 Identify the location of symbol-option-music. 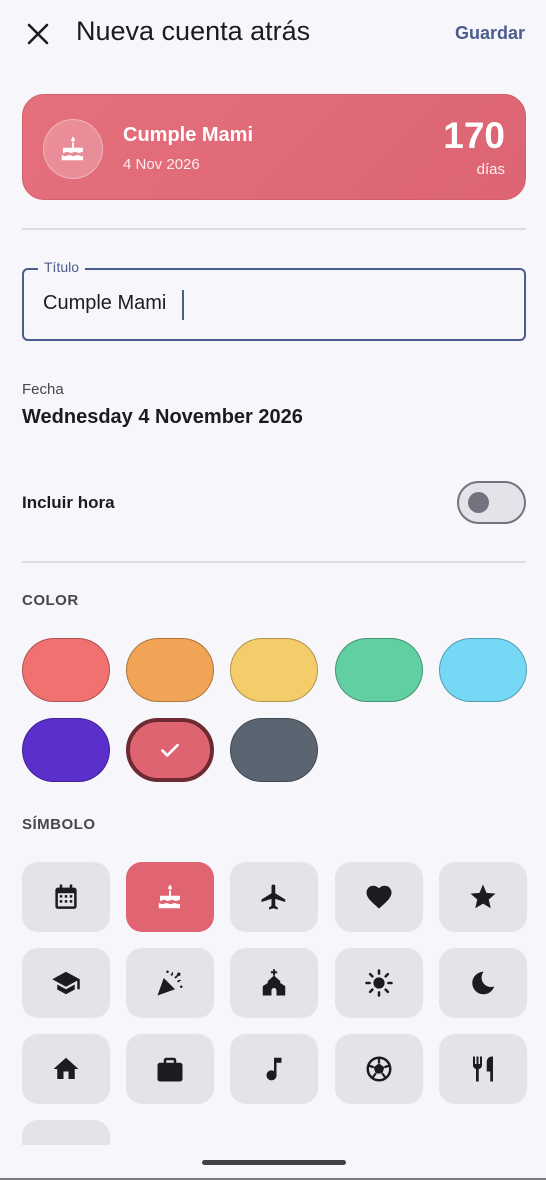
(274, 1069).